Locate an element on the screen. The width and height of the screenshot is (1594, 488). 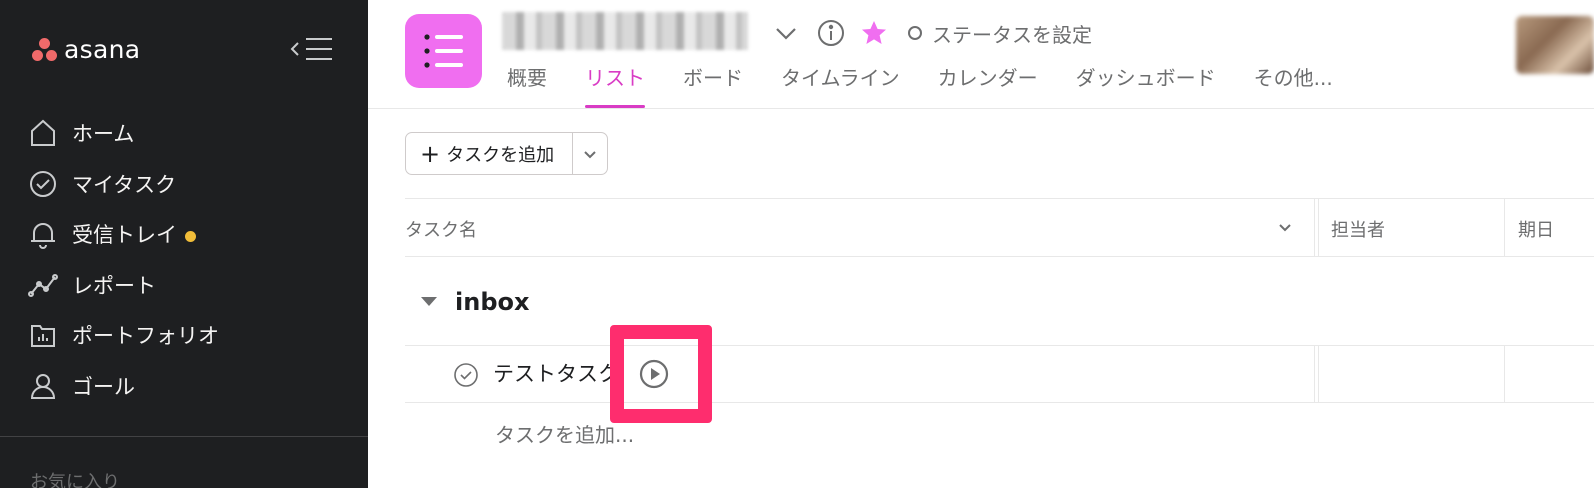
project-icon is located at coordinates (443, 51).